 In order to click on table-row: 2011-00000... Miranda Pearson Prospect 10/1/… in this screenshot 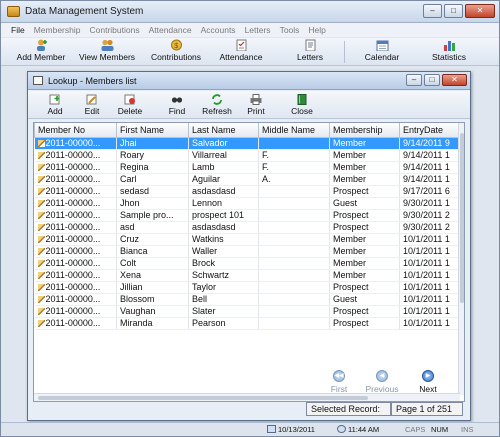, I will do `click(248, 323)`.